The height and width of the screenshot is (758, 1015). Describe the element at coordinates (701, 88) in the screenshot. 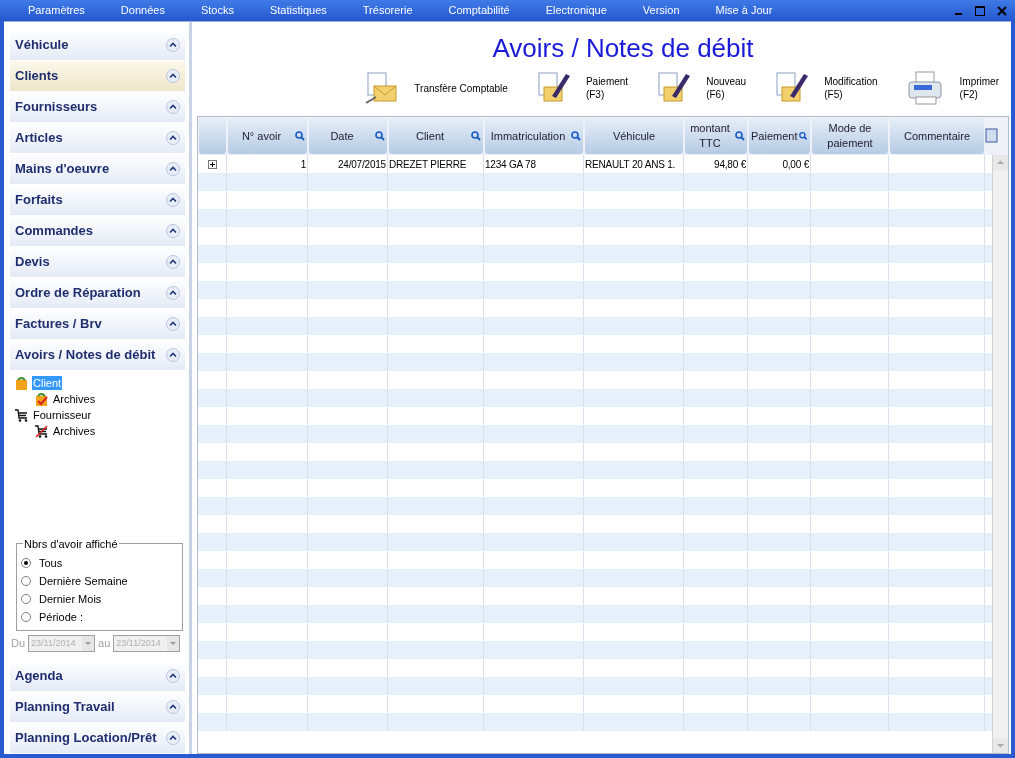

I see `toolbar-button: Nouveau (F6)` at that location.